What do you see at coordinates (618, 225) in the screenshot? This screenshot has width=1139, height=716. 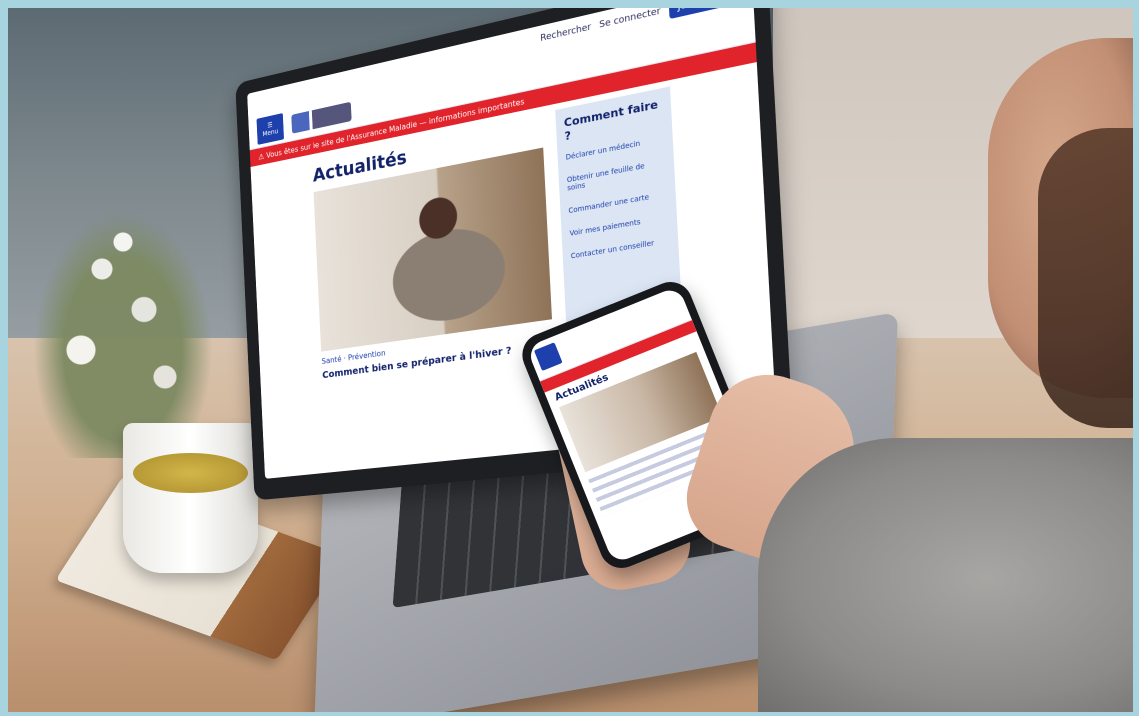 I see `sidebar-item: Voir mes paiements` at bounding box center [618, 225].